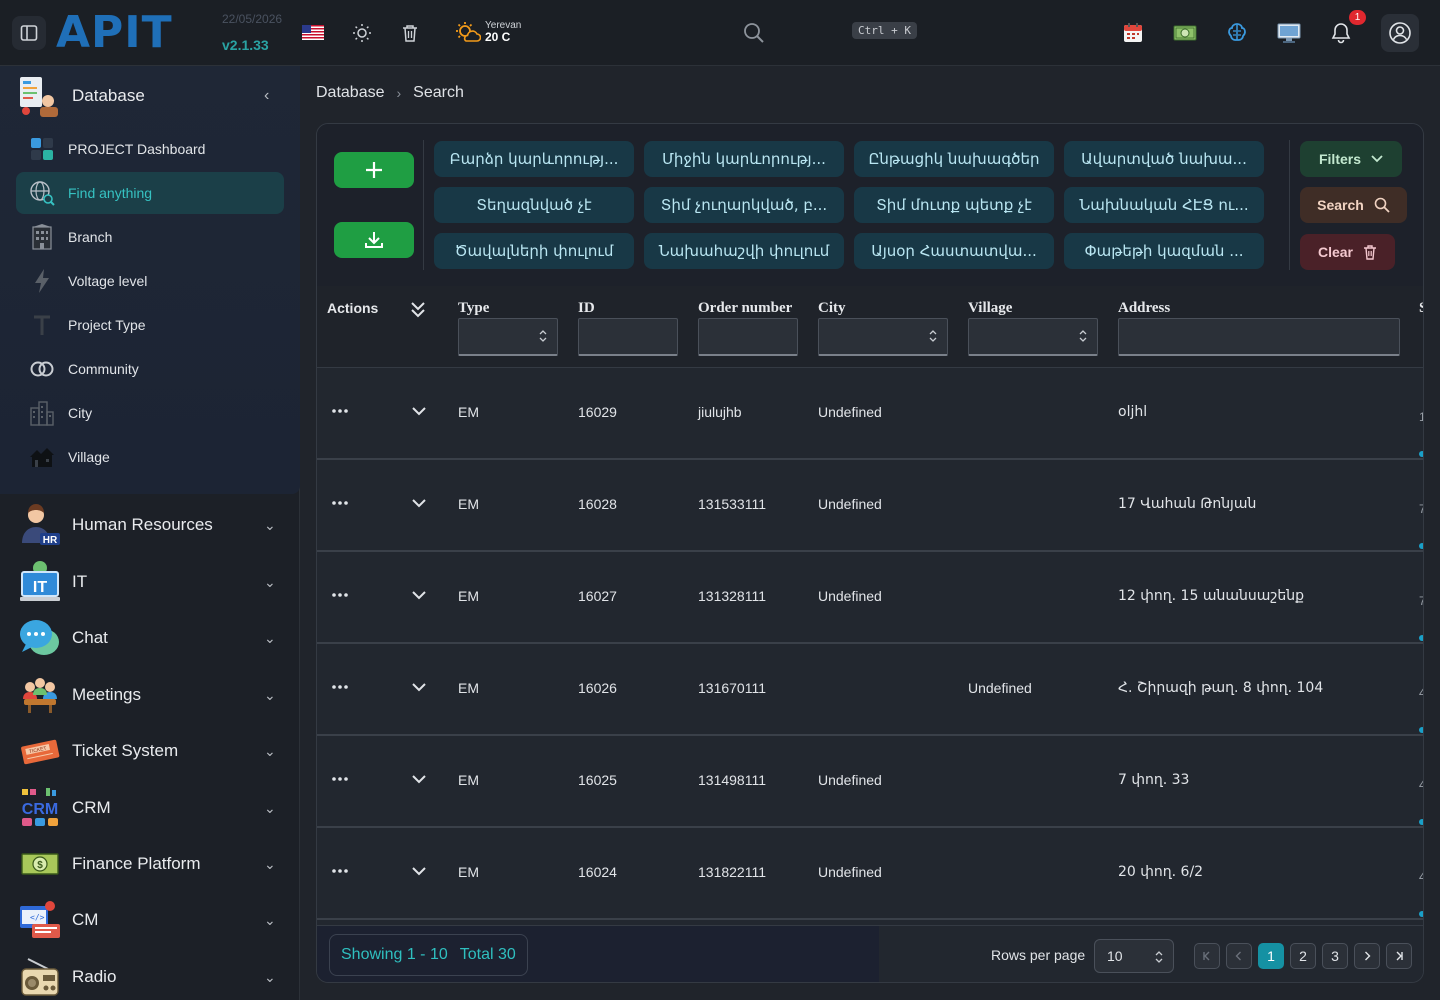  What do you see at coordinates (1289, 205) in the screenshot?
I see `toolbar-divider` at bounding box center [1289, 205].